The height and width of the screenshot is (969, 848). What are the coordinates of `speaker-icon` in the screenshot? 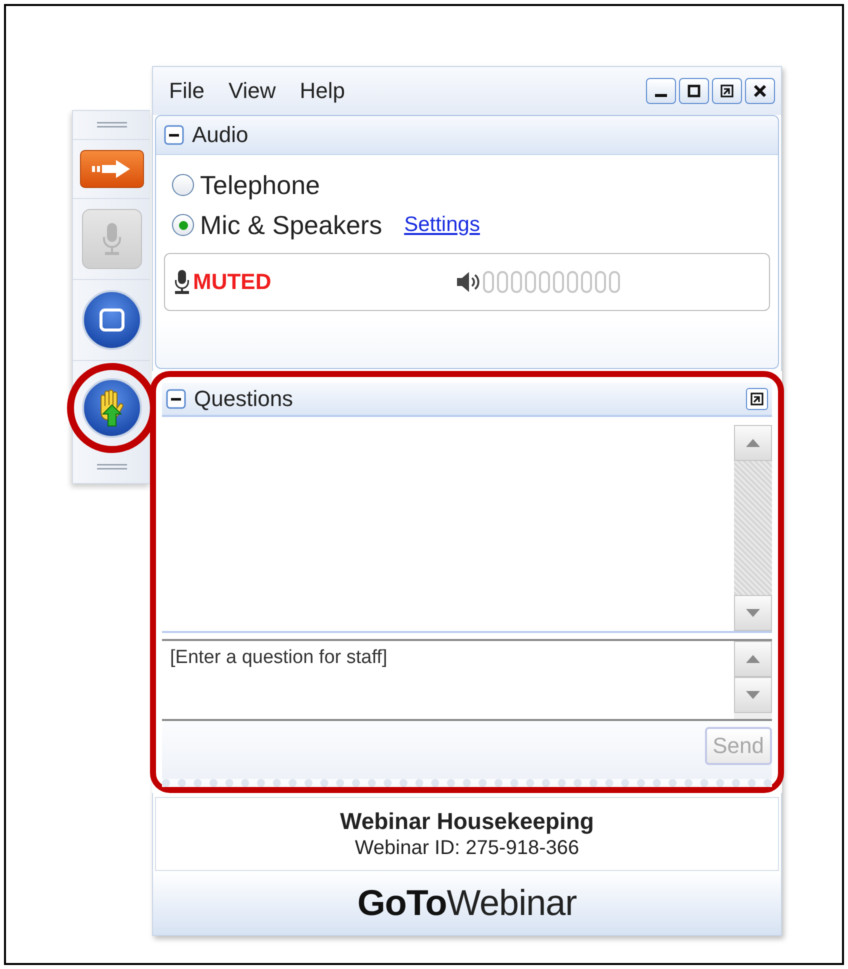 It's located at (468, 282).